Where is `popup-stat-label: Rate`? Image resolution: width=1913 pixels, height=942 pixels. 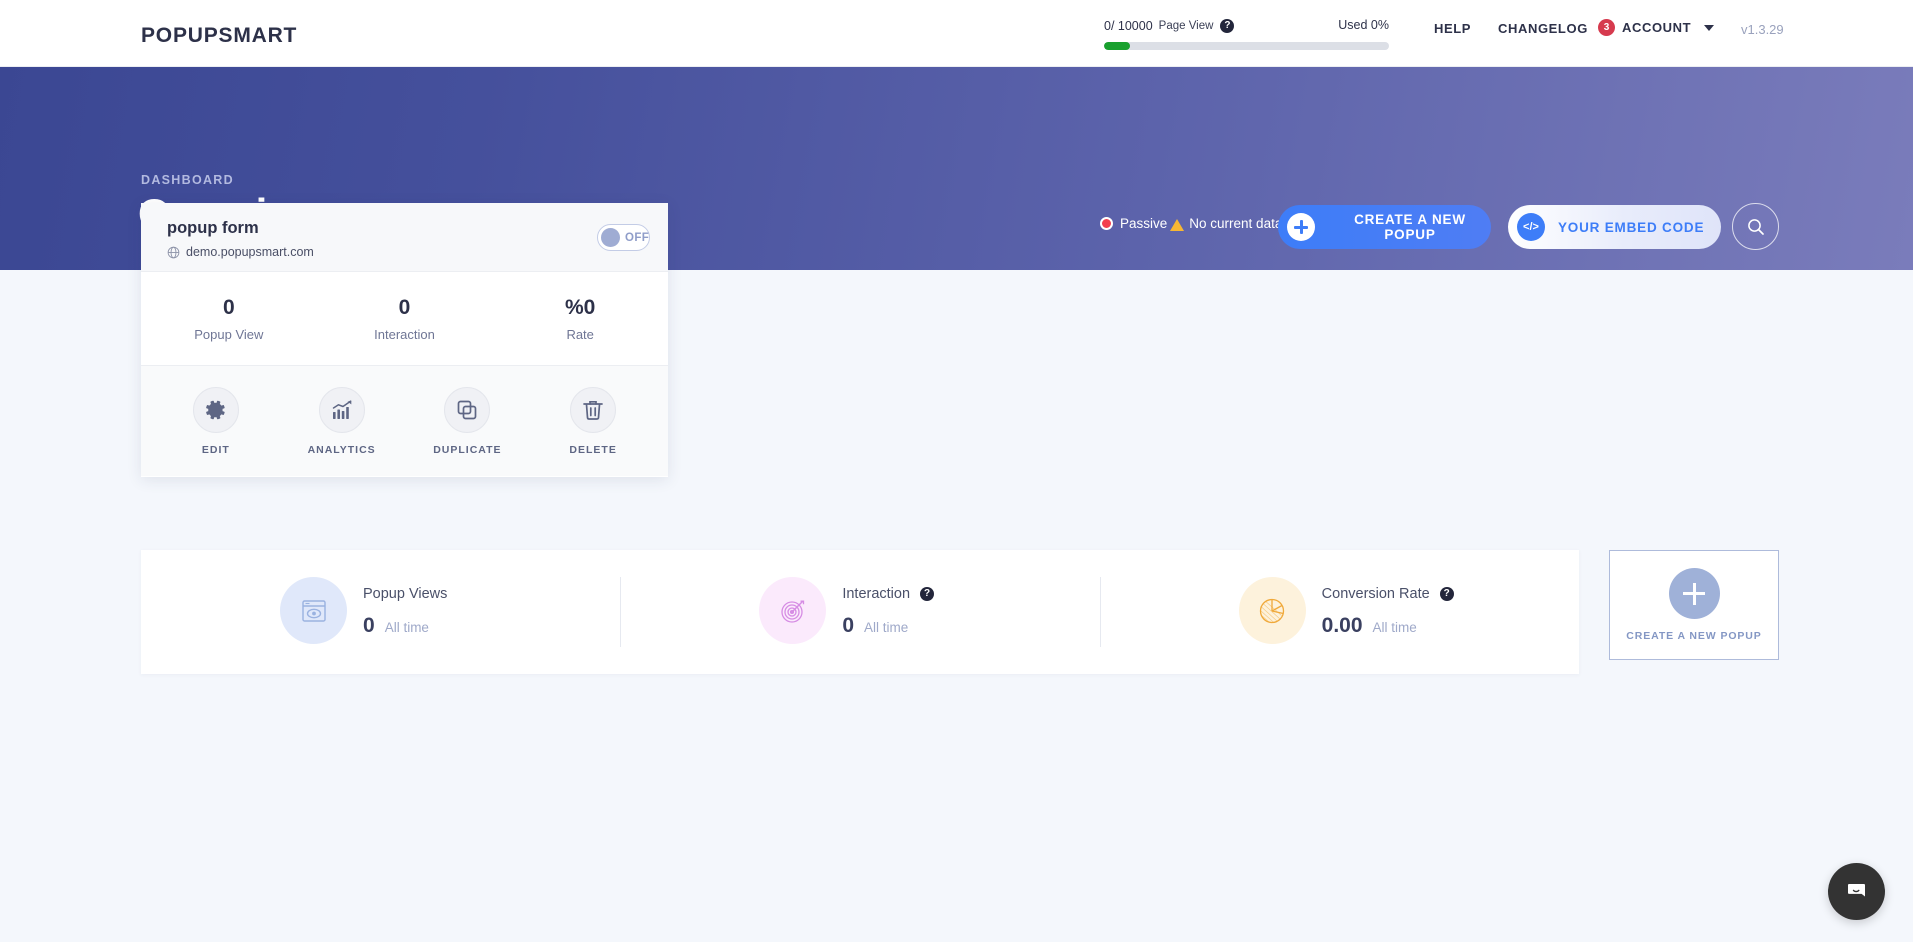
popup-stat-label: Rate is located at coordinates (580, 334).